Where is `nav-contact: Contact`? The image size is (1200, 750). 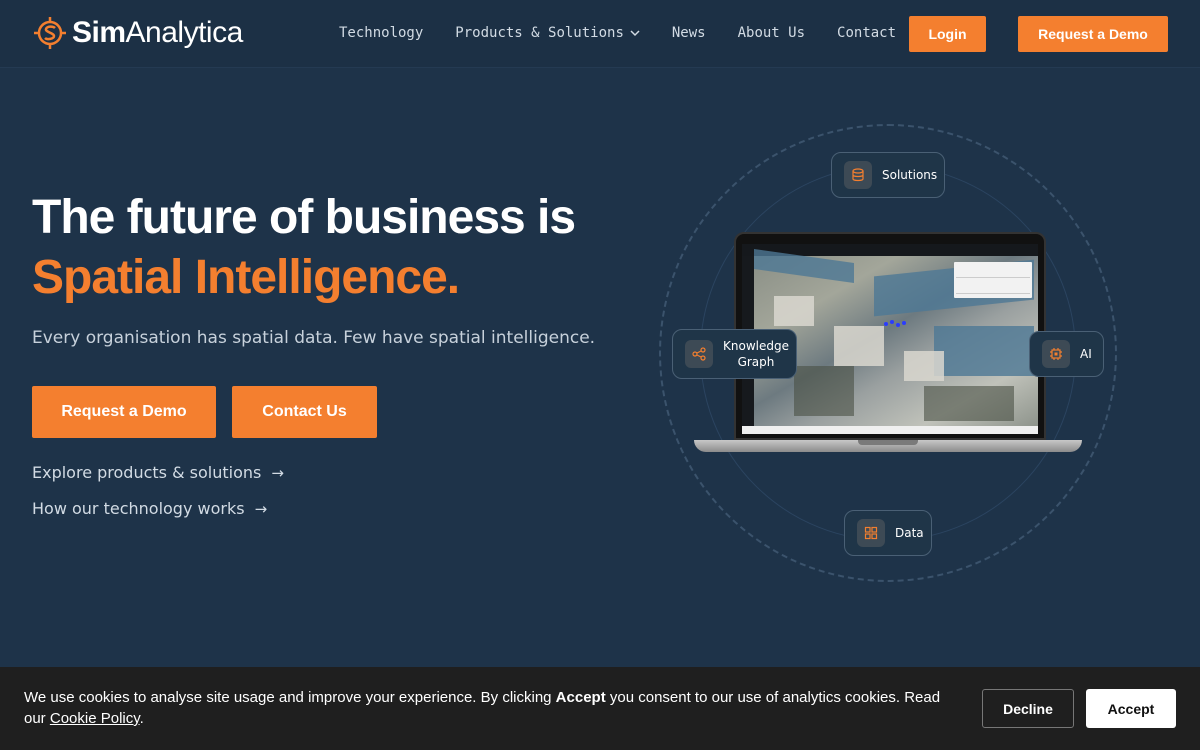
nav-contact: Contact is located at coordinates (866, 33).